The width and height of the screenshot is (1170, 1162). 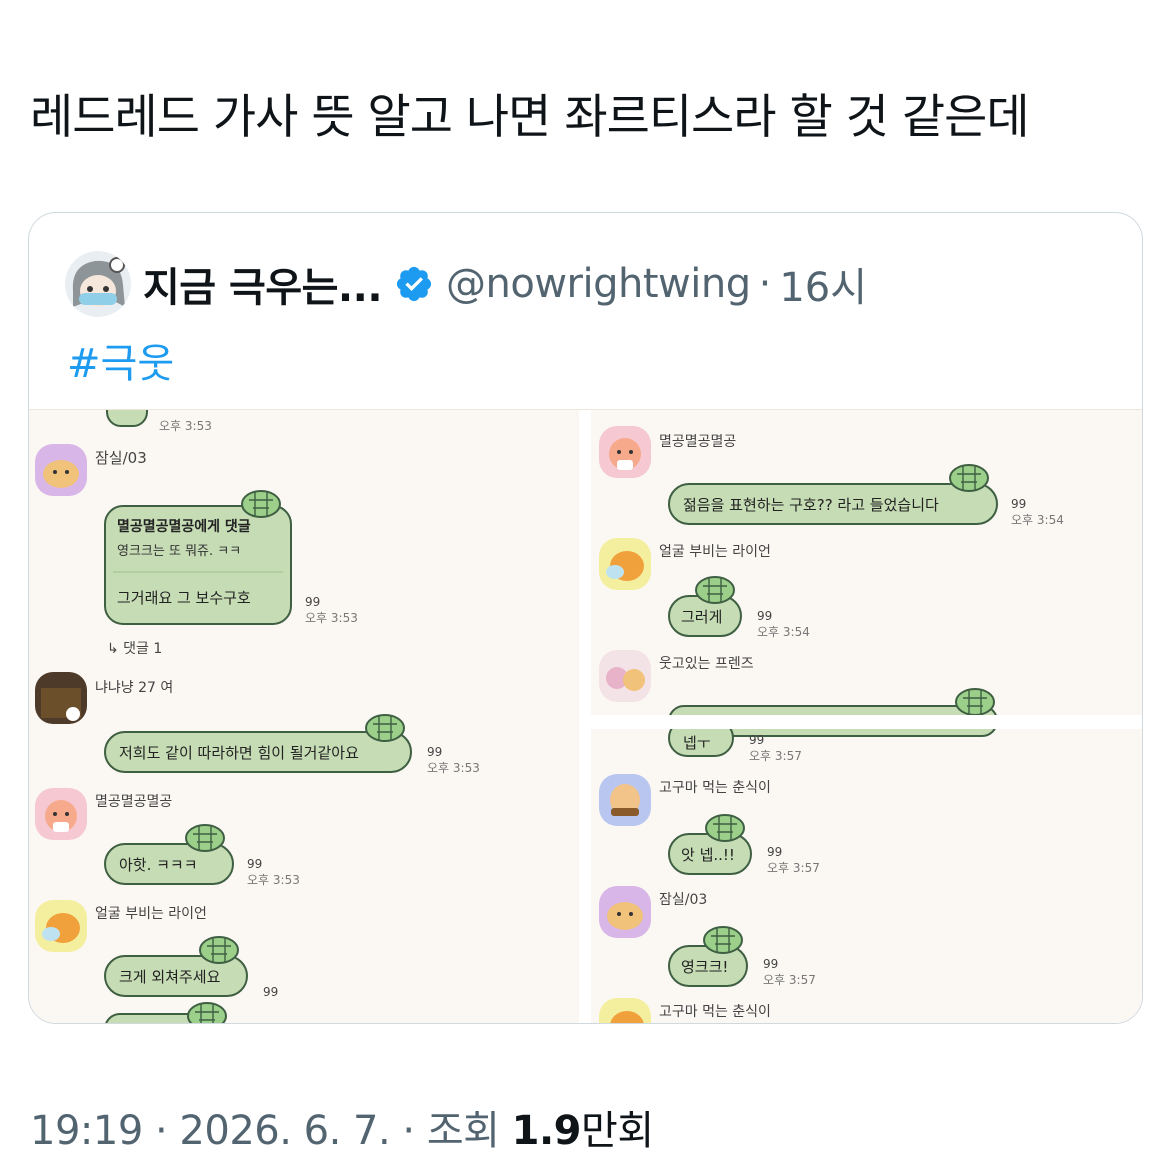 I want to click on tweet-timestamp: 19:19 · 2026. 6. 7. · 조회, so click(x=265, y=1131).